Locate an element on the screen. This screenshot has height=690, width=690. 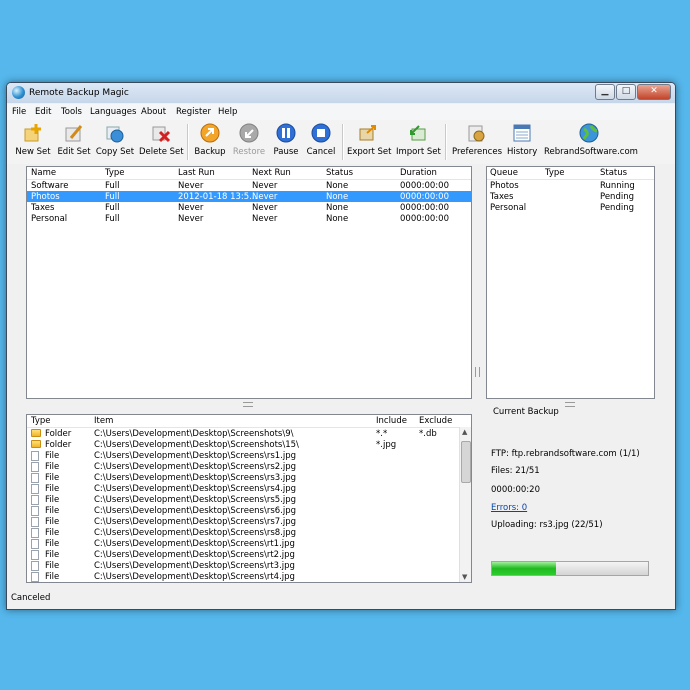
cell: None is located at coordinates (337, 197).